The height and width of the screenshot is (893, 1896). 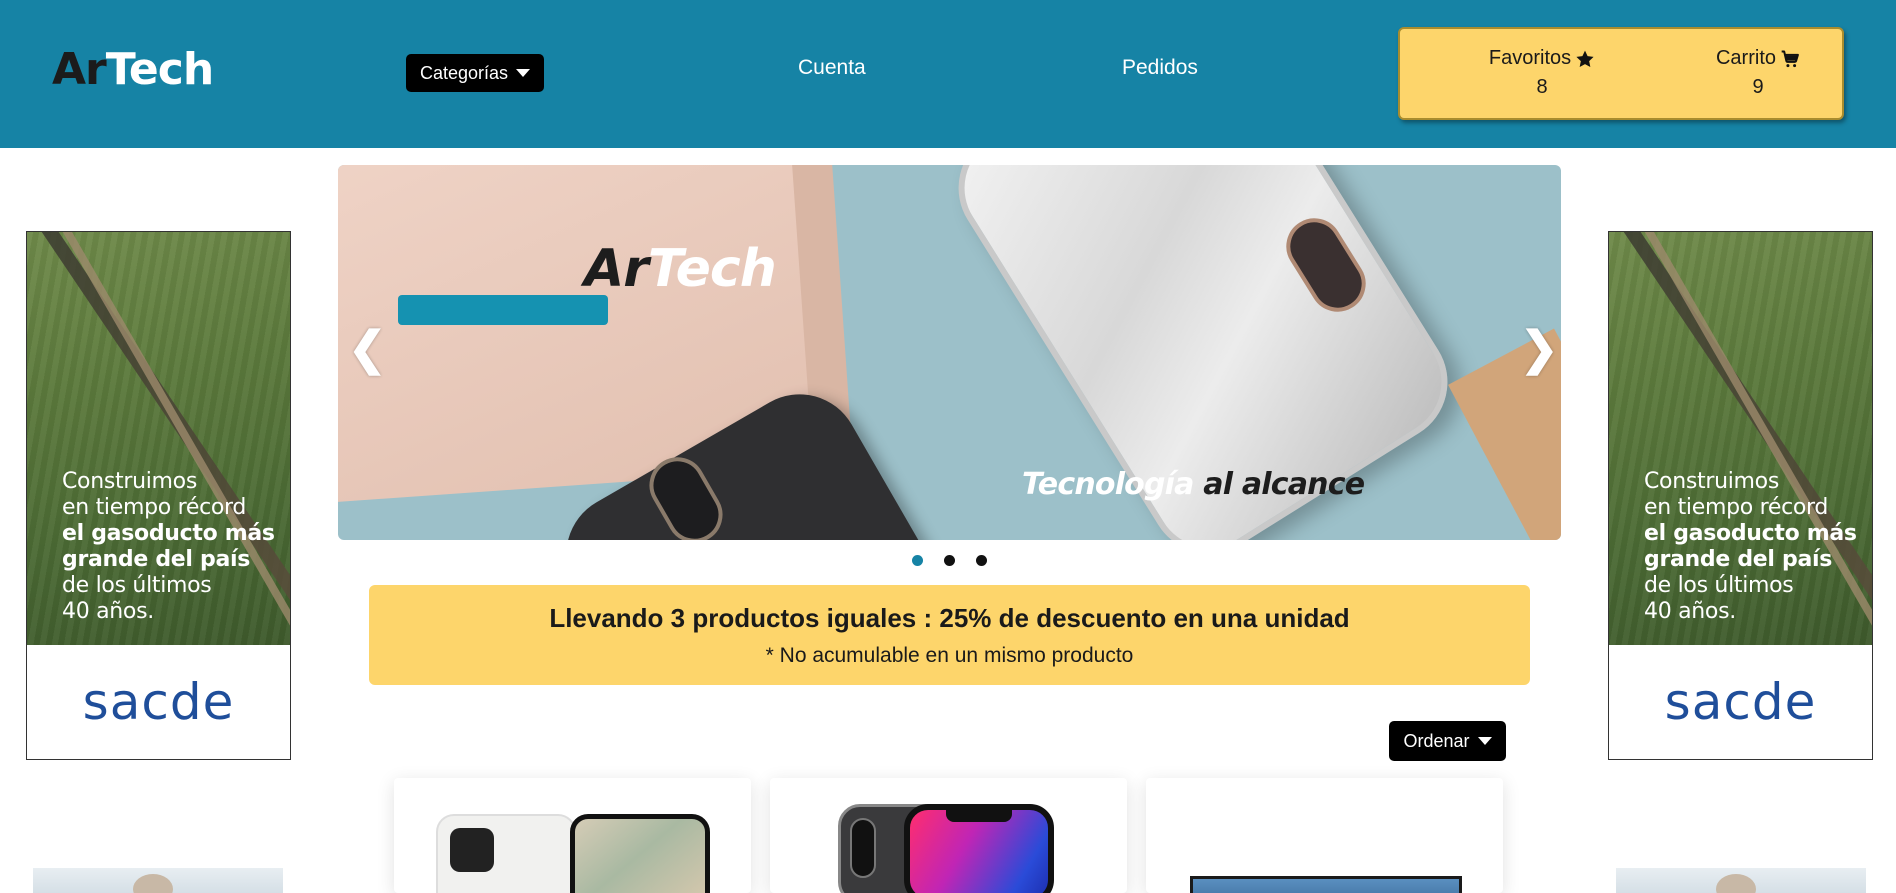 What do you see at coordinates (832, 68) in the screenshot?
I see `nav-link-account: Cuenta` at bounding box center [832, 68].